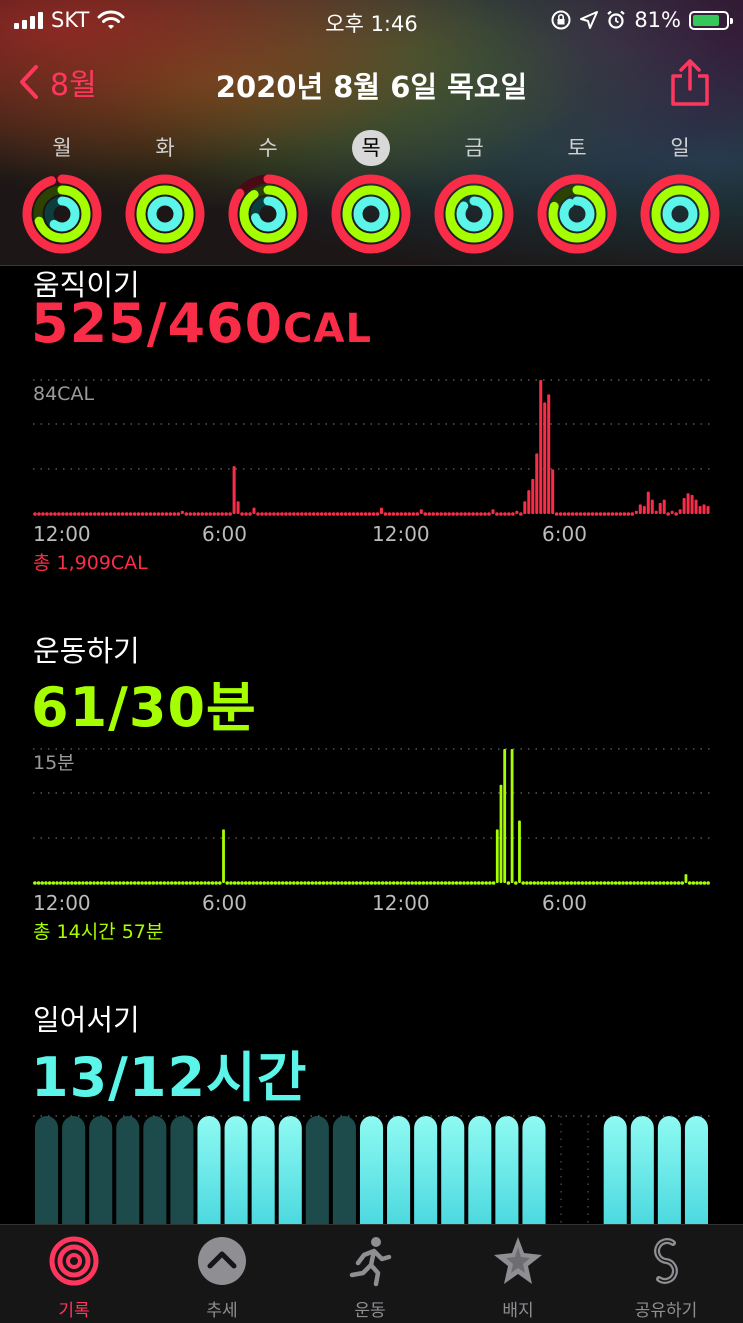 This screenshot has width=743, height=1323. Describe the element at coordinates (144, 702) in the screenshot. I see `exercise-value: 61/30분` at that location.